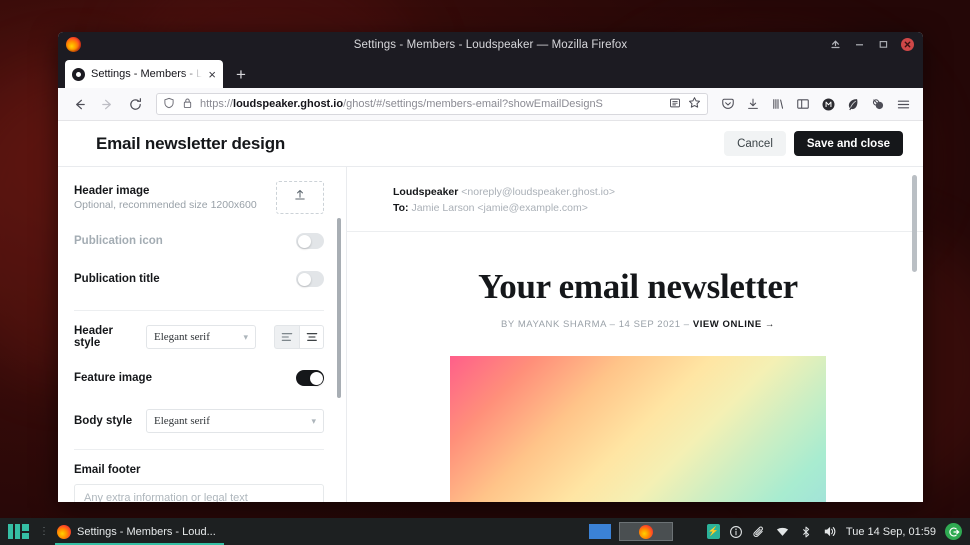 The height and width of the screenshot is (545, 970). I want to click on forward-button, so click(107, 104).